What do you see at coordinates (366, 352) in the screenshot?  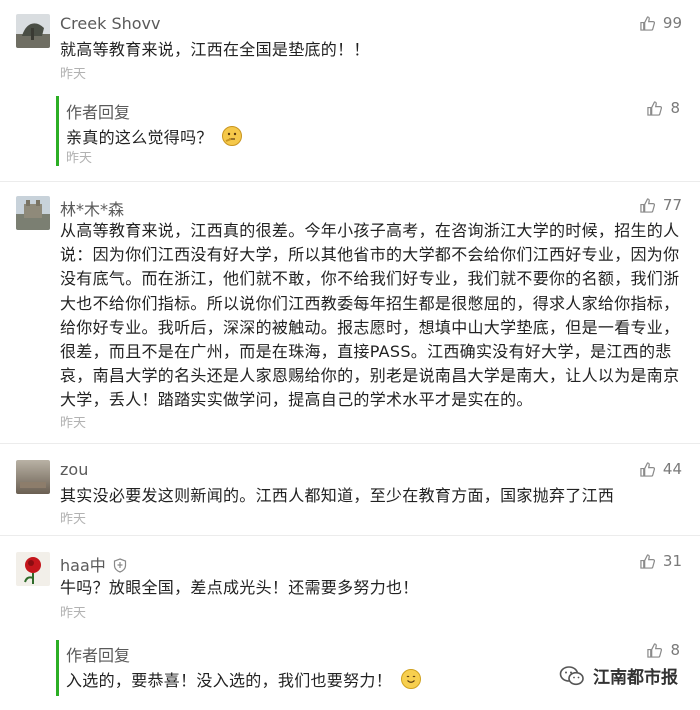 I see `comment-text-line: 很差，而且不是在广州，而是在珠海，直接PASS。江西确实没有好大学，是江西的悲` at bounding box center [366, 352].